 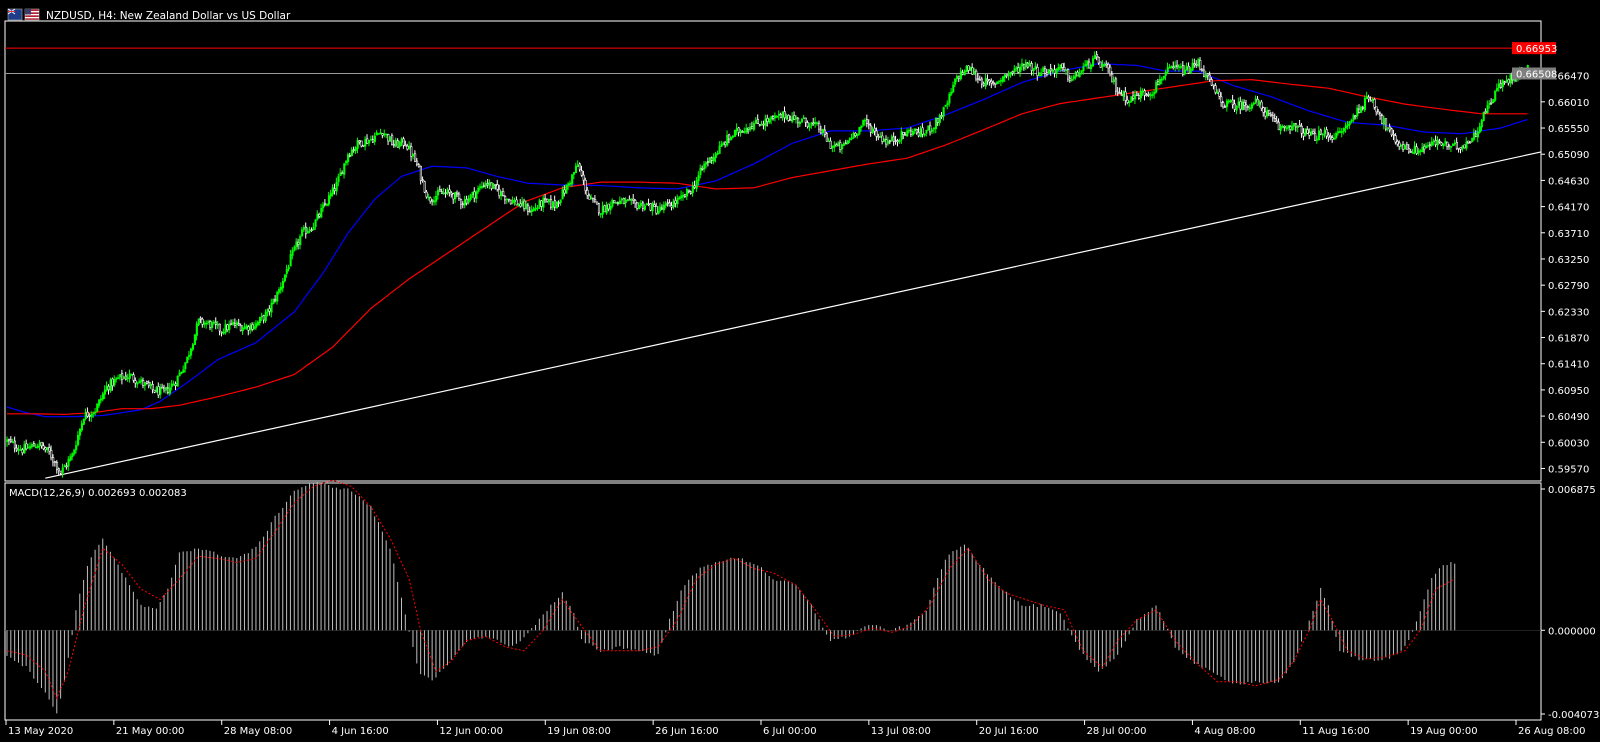 I want to click on time-axis-label: 26 Jun 16:00, so click(x=687, y=731).